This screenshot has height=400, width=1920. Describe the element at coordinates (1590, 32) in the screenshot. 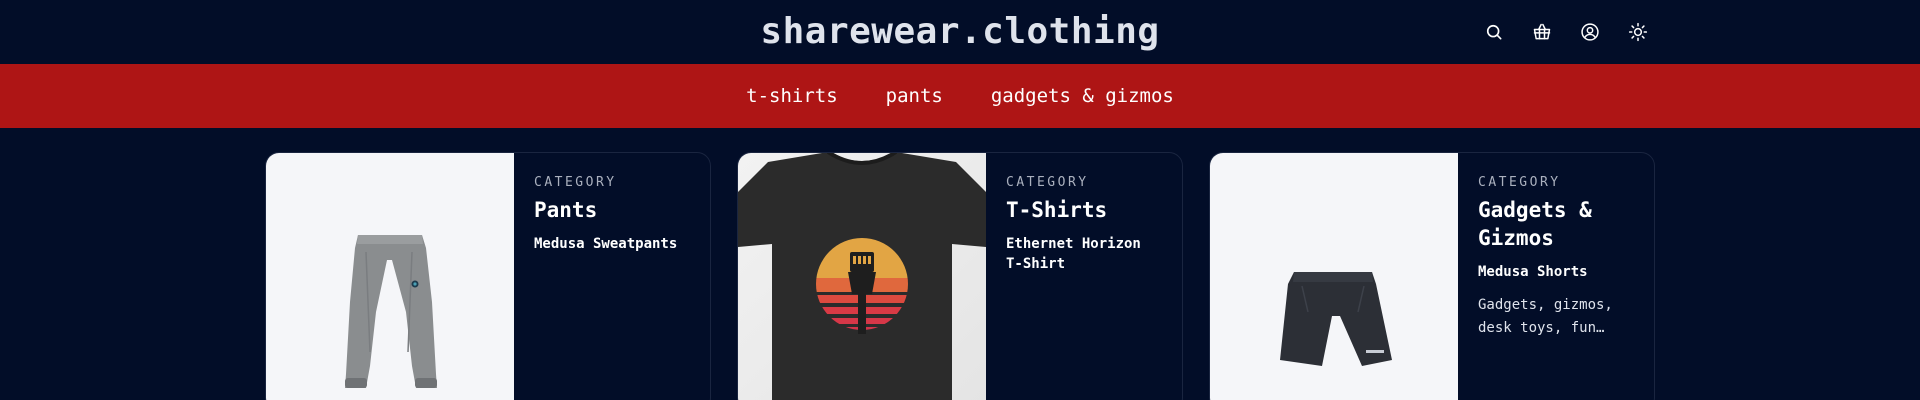

I see `account-icon` at that location.